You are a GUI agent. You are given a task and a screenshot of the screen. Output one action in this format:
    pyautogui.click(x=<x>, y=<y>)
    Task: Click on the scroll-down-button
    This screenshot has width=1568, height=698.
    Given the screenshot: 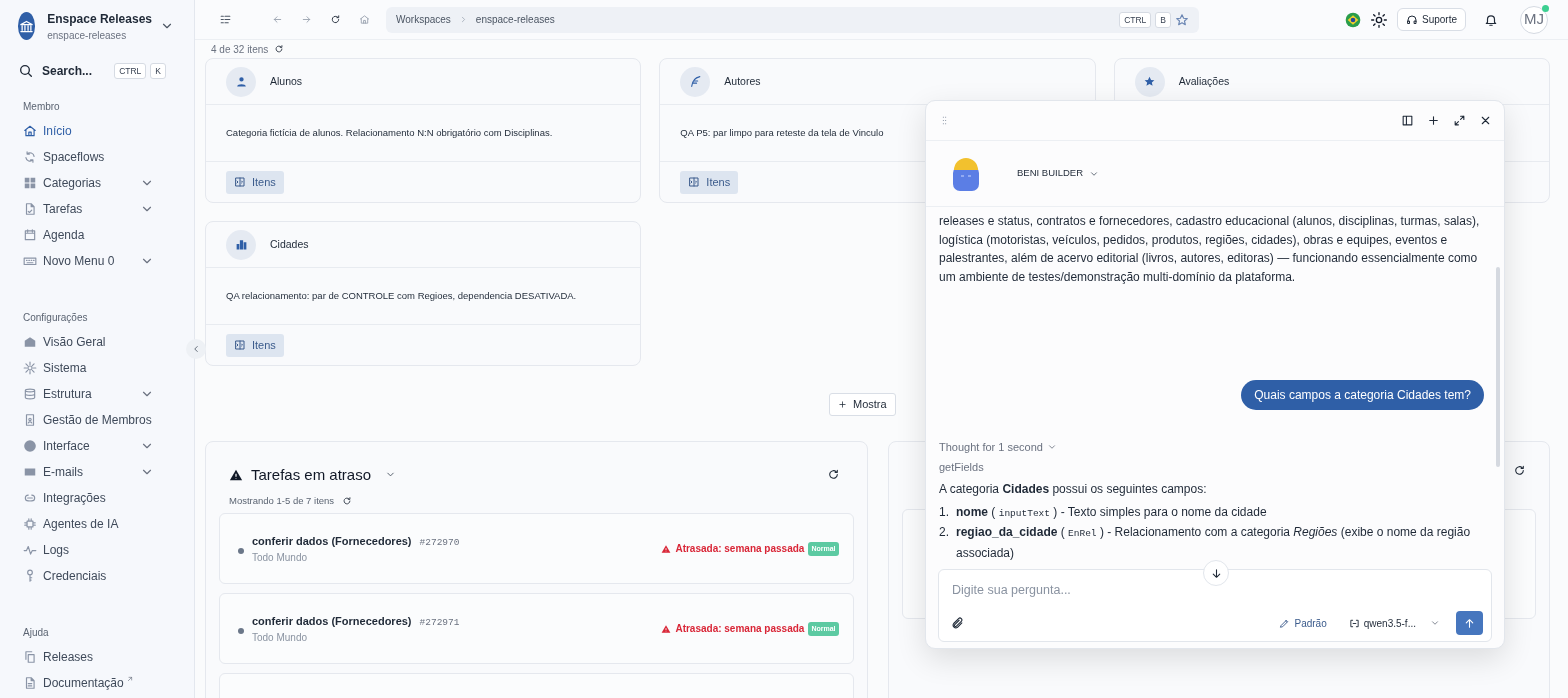 What is the action you would take?
    pyautogui.click(x=1216, y=573)
    